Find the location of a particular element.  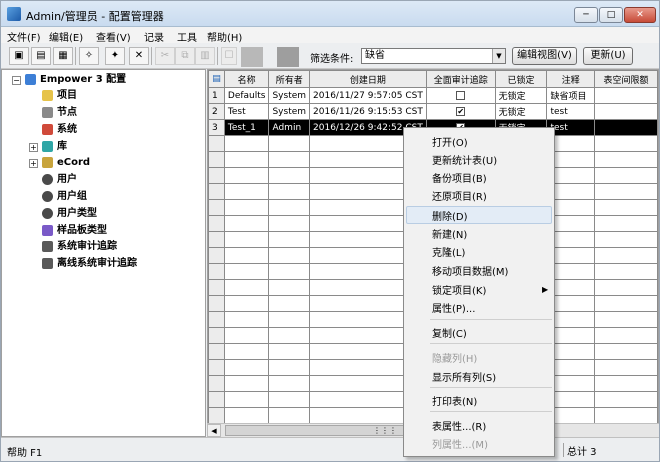

cell-audit: ✔ is located at coordinates (460, 111).